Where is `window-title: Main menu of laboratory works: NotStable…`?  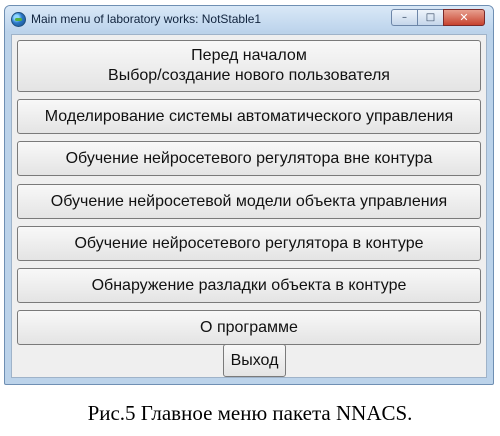 window-title: Main menu of laboratory works: NotStable… is located at coordinates (146, 19).